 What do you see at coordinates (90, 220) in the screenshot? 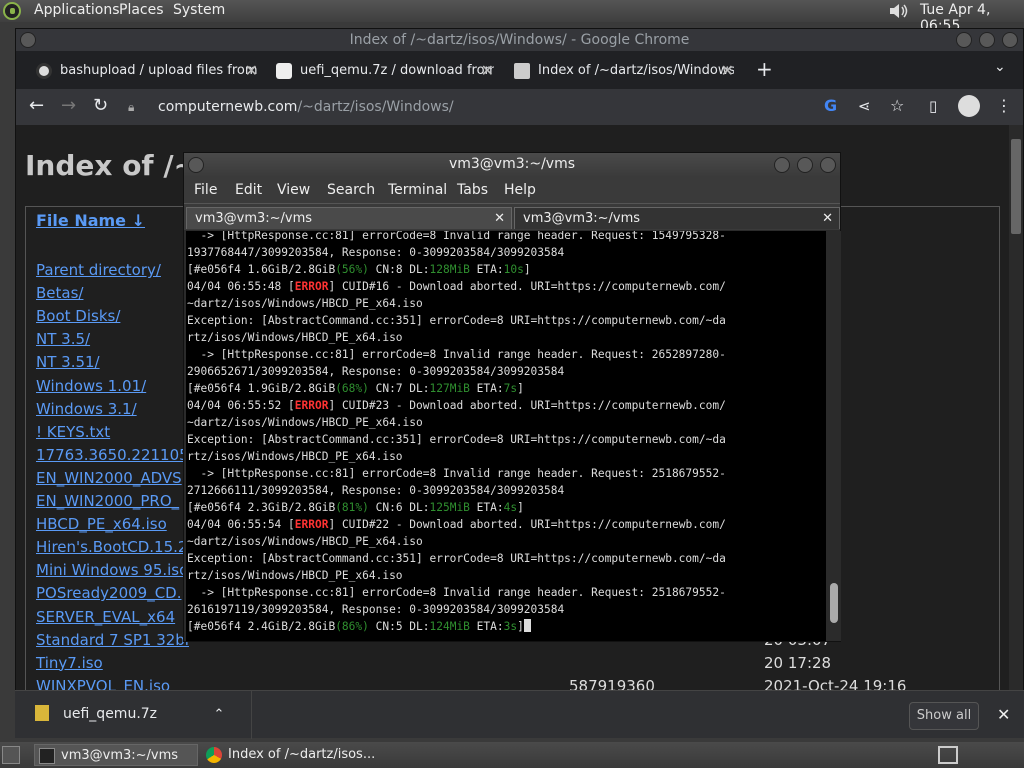
I see `column-header-file-name: File Name ↓` at bounding box center [90, 220].